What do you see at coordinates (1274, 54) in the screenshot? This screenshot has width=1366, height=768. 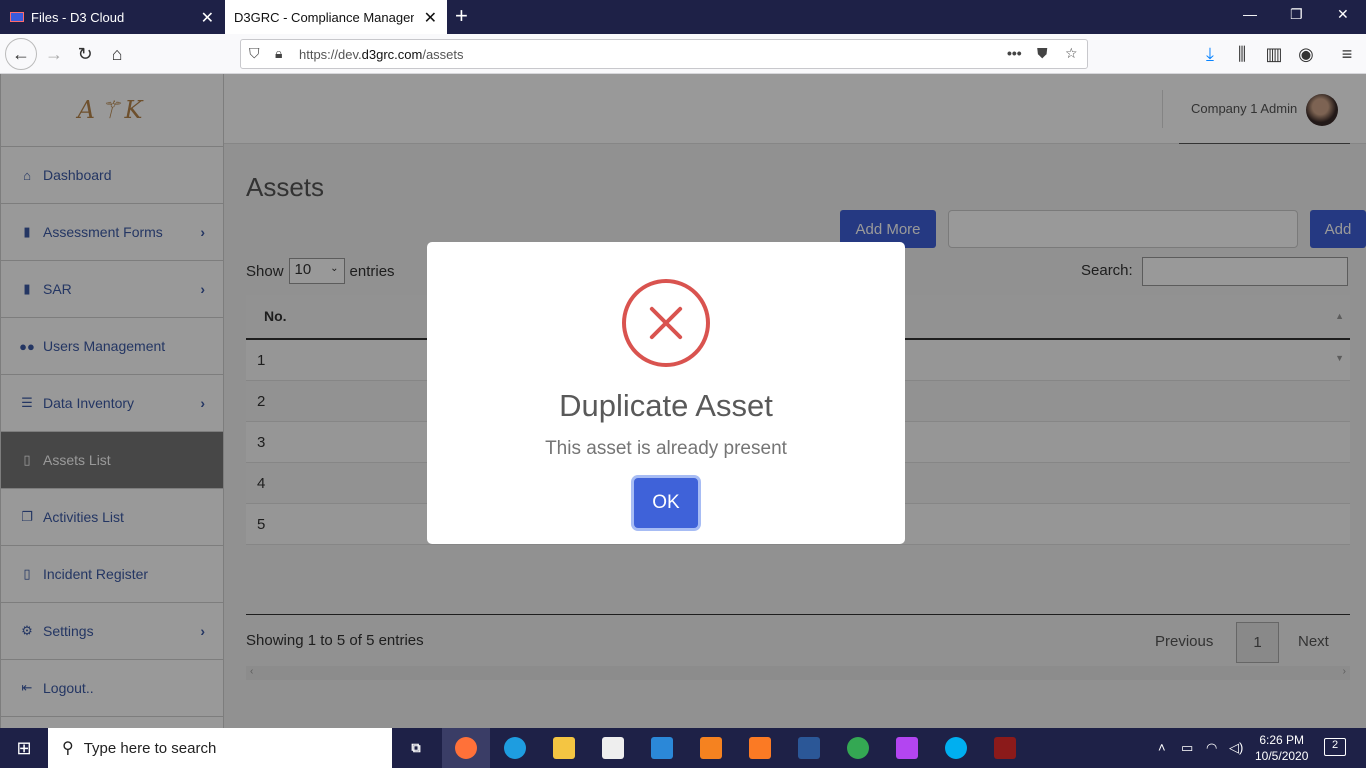 I see `sidebar-toggle-icon: ▥` at bounding box center [1274, 54].